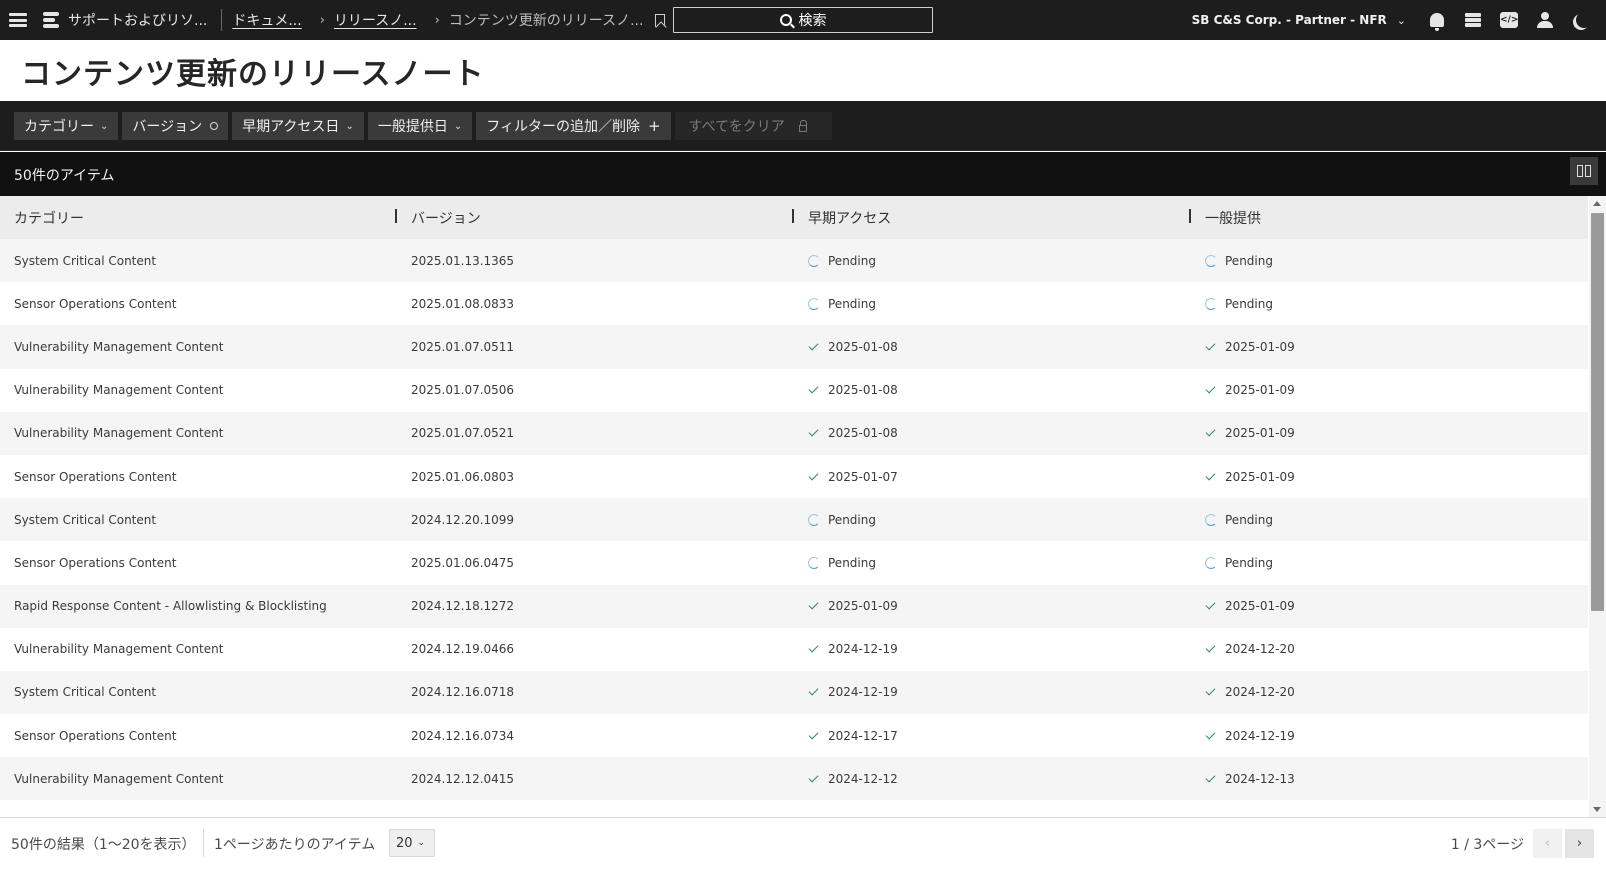 The width and height of the screenshot is (1606, 869). What do you see at coordinates (463, 562) in the screenshot?
I see `cell-version: 2025.01.06.0475` at bounding box center [463, 562].